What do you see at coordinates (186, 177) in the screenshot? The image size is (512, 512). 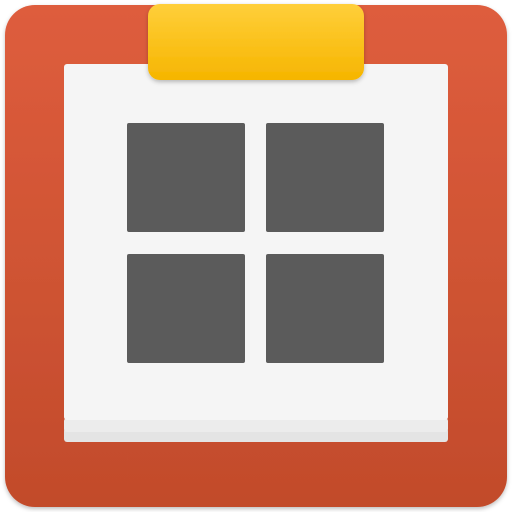 I see `grid-tile-top-left` at bounding box center [186, 177].